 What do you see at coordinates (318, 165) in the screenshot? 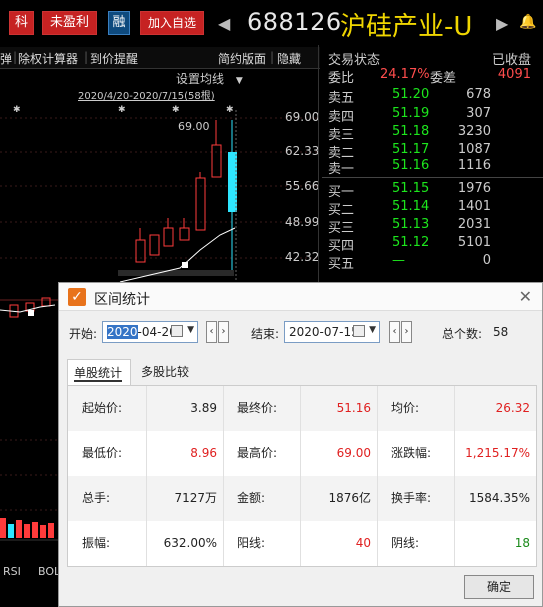
I see `panel-divider` at bounding box center [318, 165].